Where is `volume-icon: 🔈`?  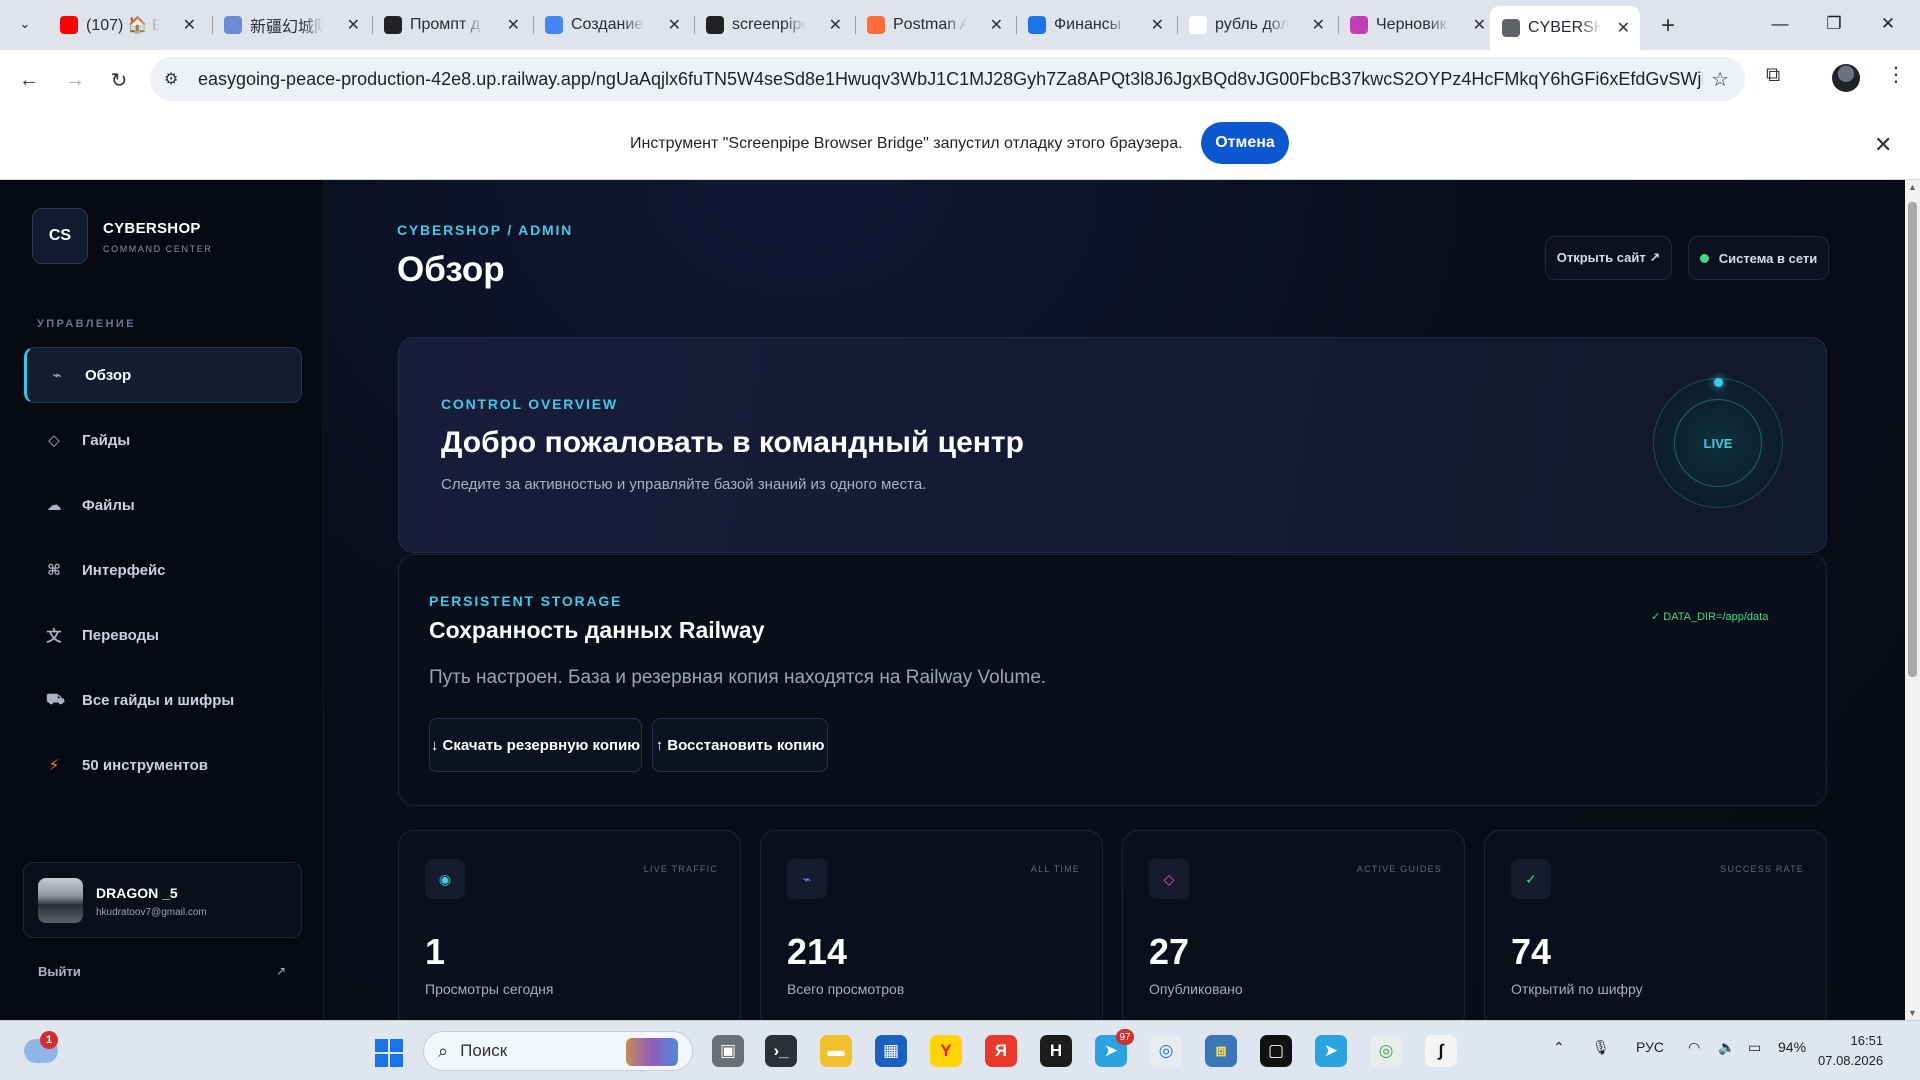
volume-icon: 🔈 is located at coordinates (1726, 1047).